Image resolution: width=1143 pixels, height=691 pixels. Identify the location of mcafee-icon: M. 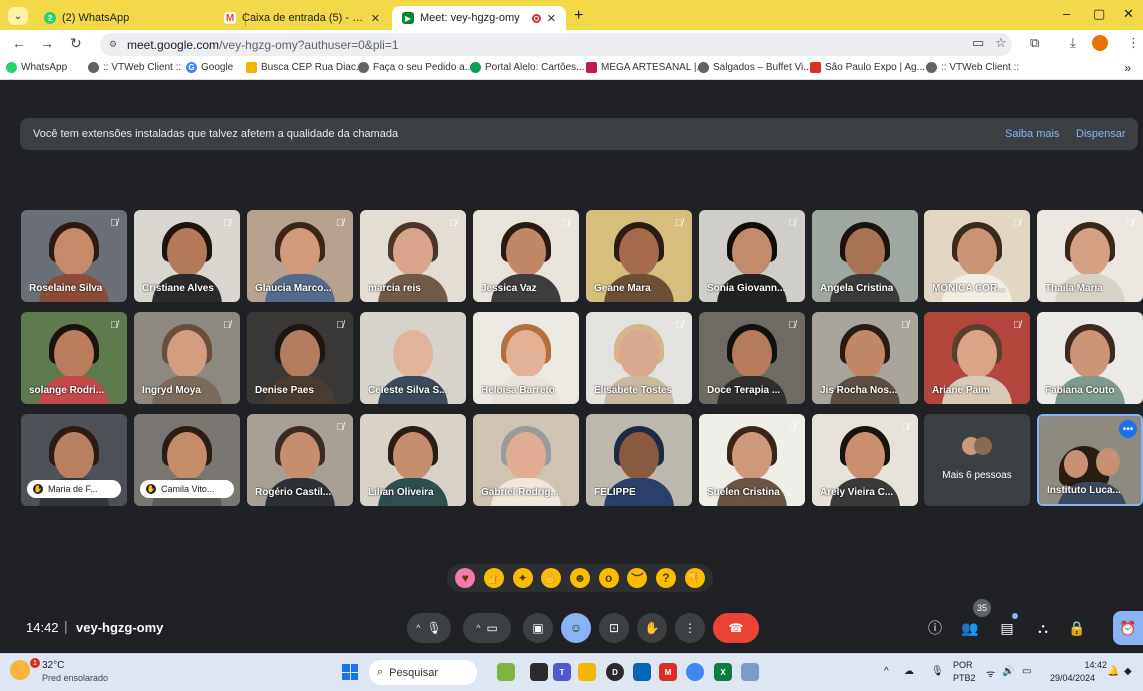
(668, 672).